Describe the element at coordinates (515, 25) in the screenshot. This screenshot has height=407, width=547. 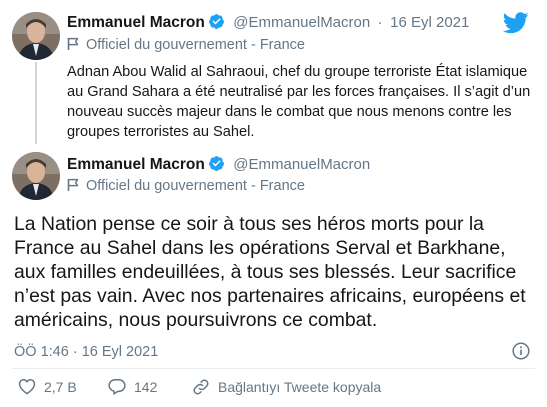
I see `twitter-bird-icon` at that location.